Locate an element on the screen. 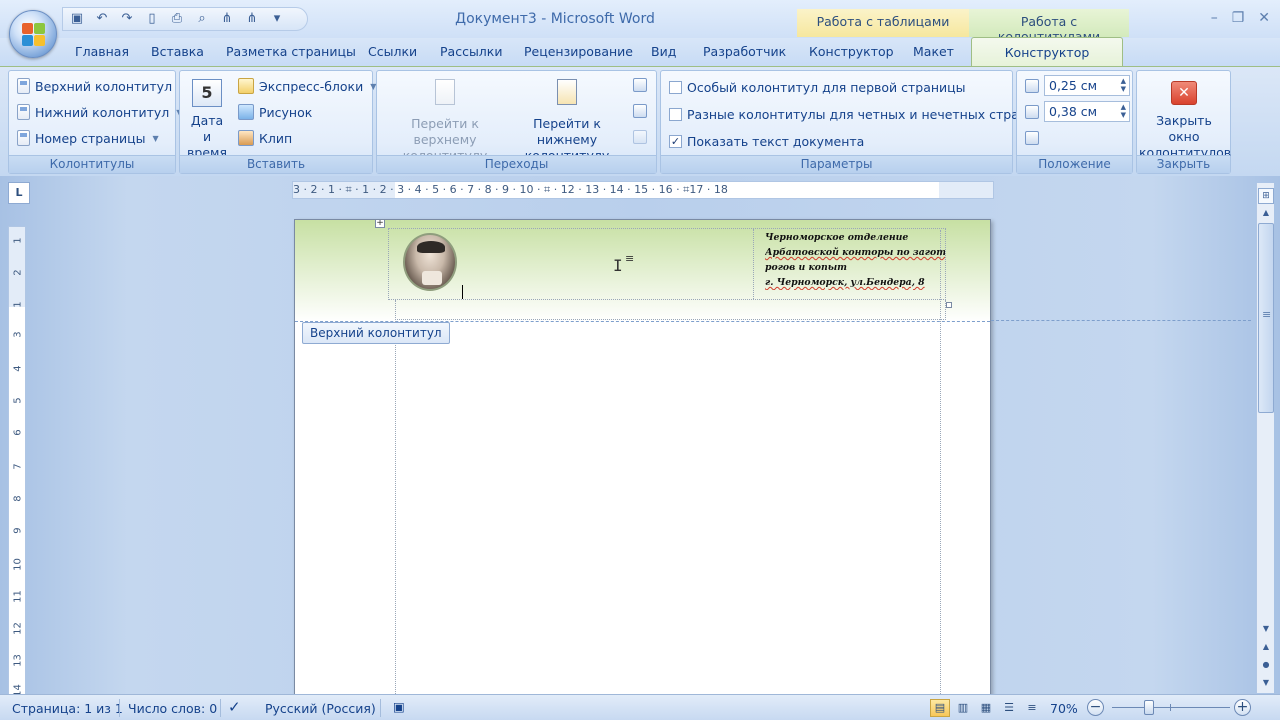 The width and height of the screenshot is (1280, 720). date-time-button: 5 Дата и время is located at coordinates (207, 120).